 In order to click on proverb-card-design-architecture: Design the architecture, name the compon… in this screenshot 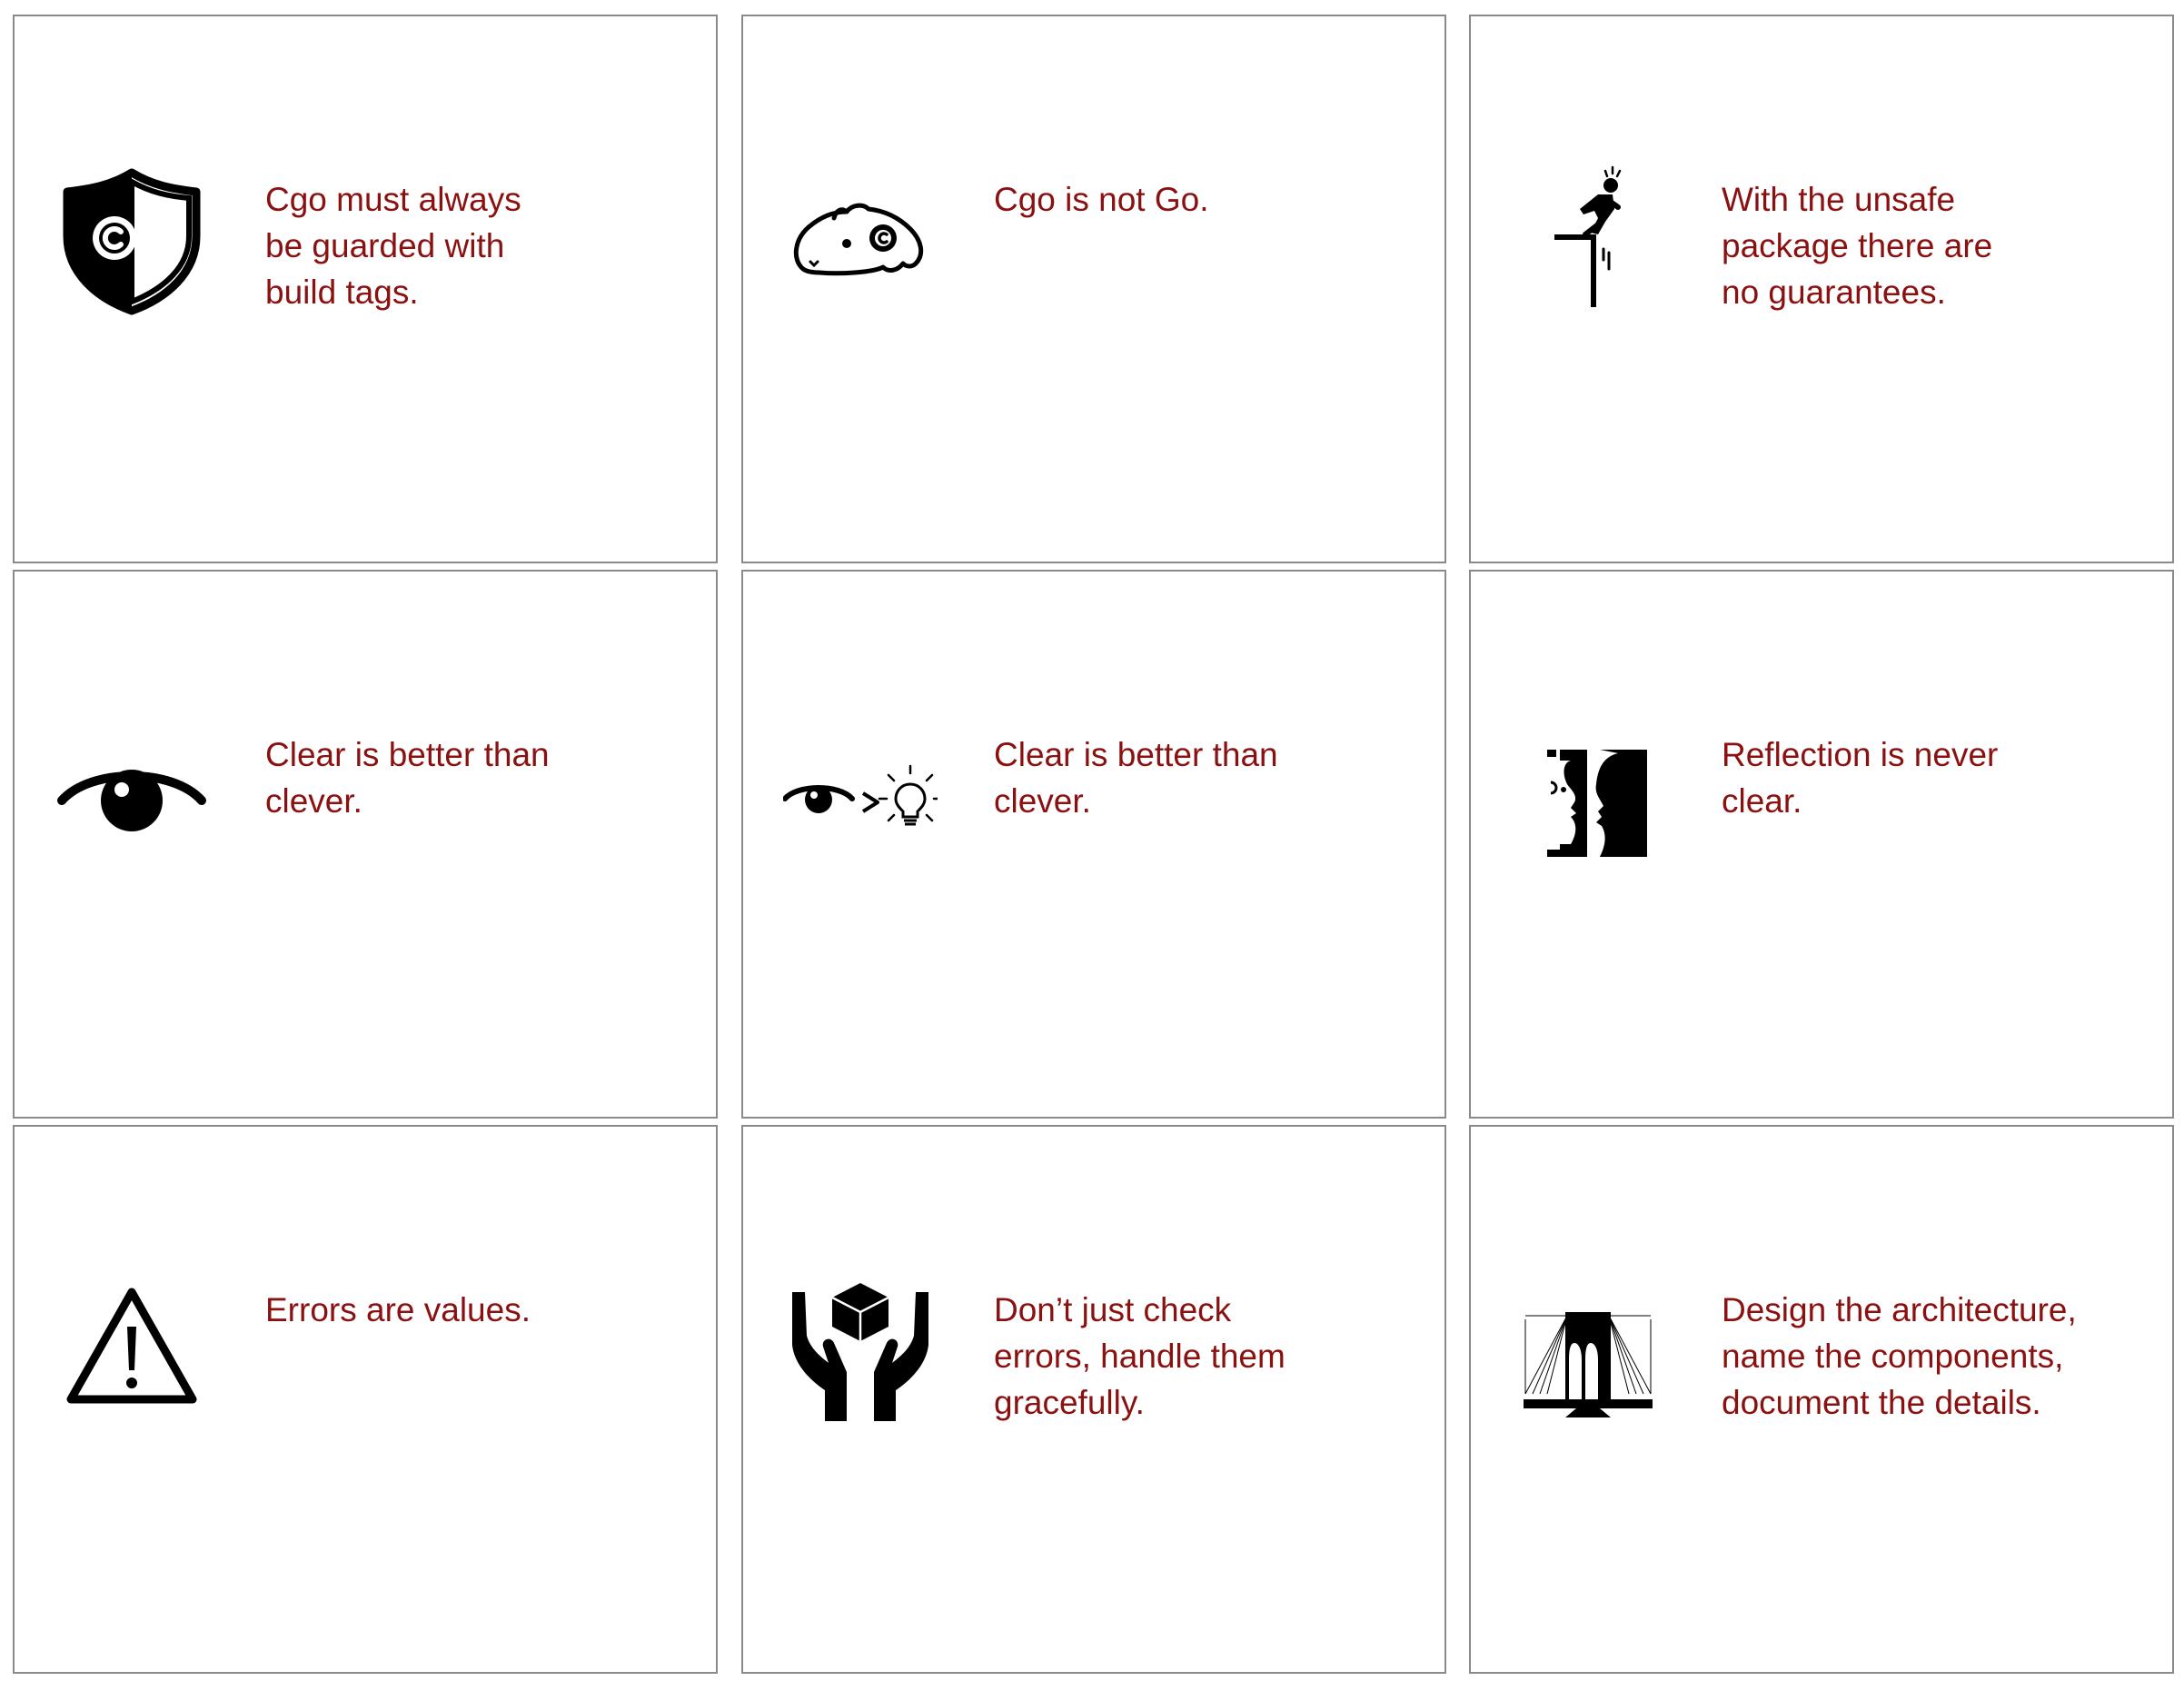, I will do `click(1822, 1400)`.